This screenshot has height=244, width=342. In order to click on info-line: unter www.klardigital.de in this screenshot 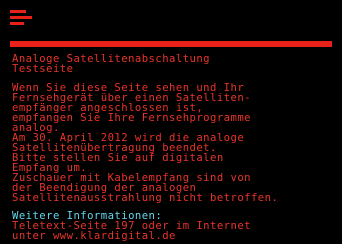, I will do `click(94, 236)`.